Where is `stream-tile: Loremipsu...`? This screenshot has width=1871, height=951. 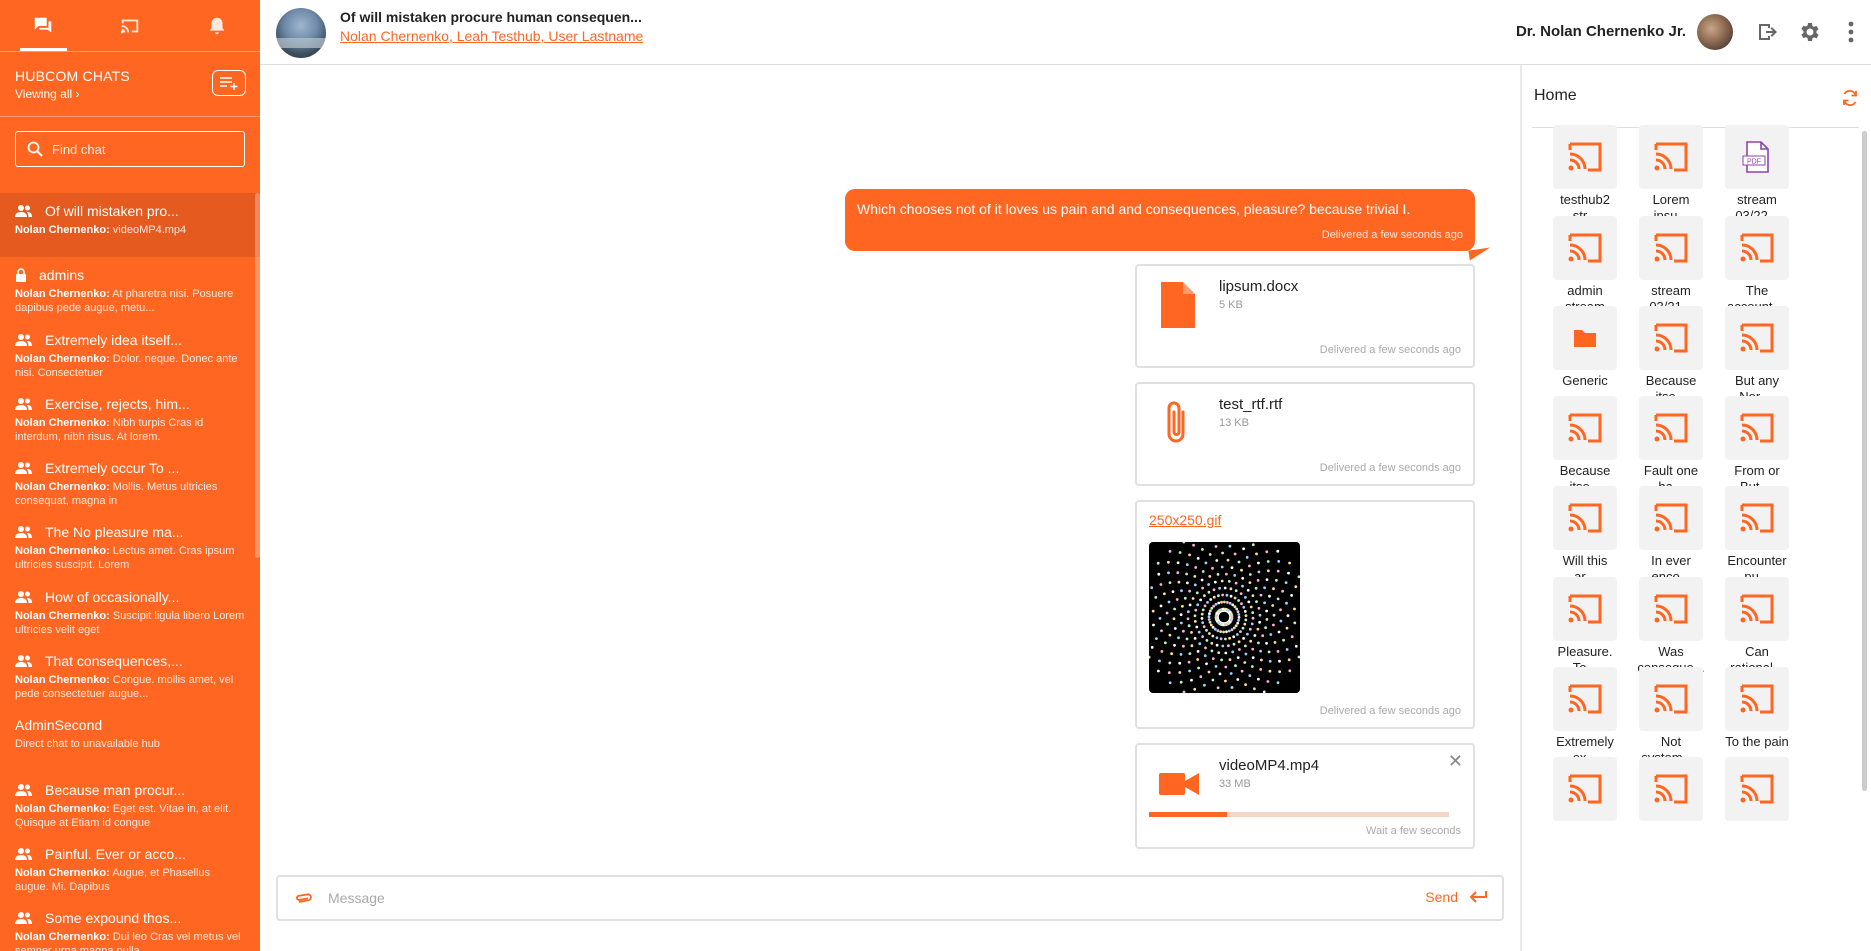
stream-tile: Loremipsu... is located at coordinates (1671, 174).